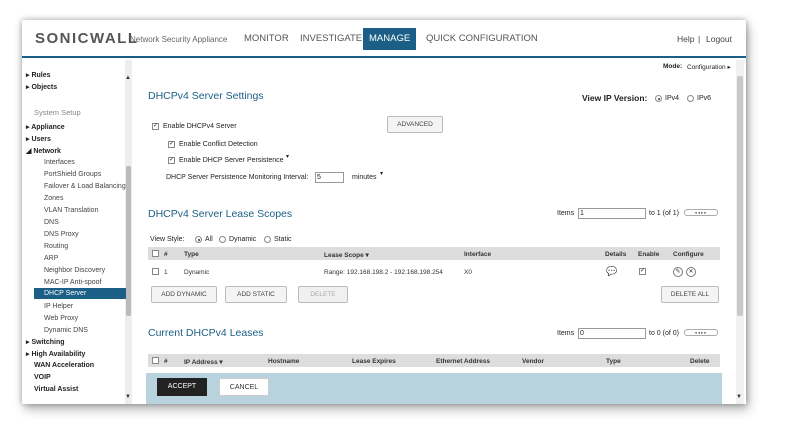  I want to click on settings-title: DHCPv4 Server Settings, so click(206, 96).